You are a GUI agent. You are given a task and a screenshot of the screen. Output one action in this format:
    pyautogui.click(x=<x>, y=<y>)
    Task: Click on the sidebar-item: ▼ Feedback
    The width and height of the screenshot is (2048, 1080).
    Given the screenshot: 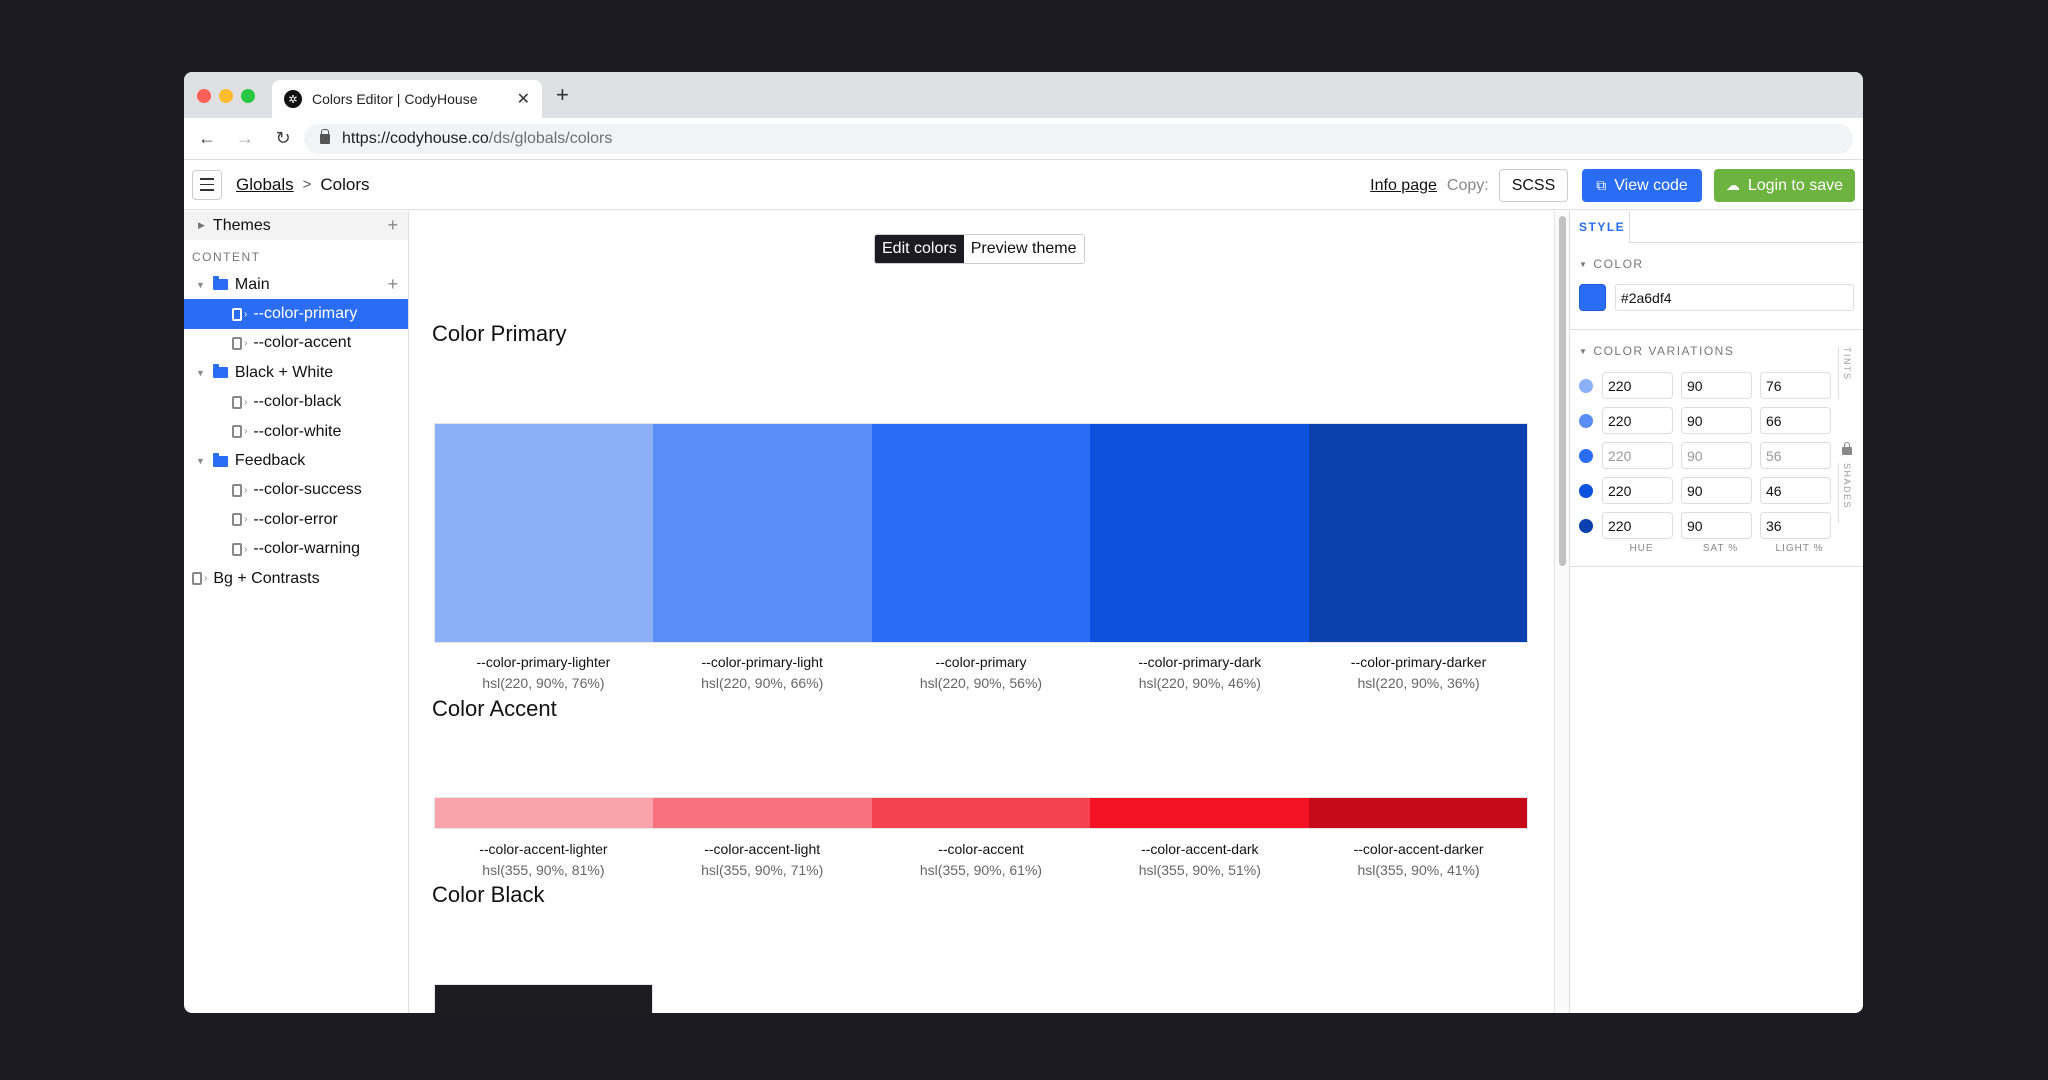 What is the action you would take?
    pyautogui.click(x=296, y=460)
    